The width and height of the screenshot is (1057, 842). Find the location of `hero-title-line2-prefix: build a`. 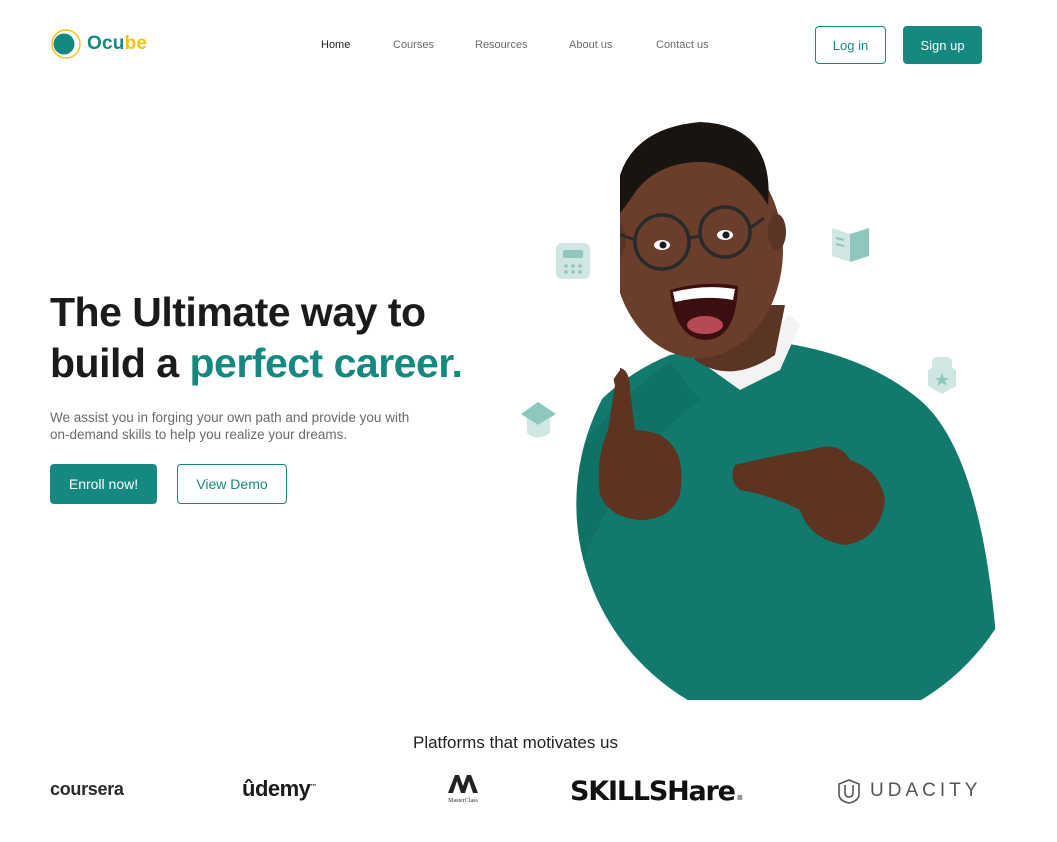

hero-title-line2-prefix: build a is located at coordinates (120, 363).